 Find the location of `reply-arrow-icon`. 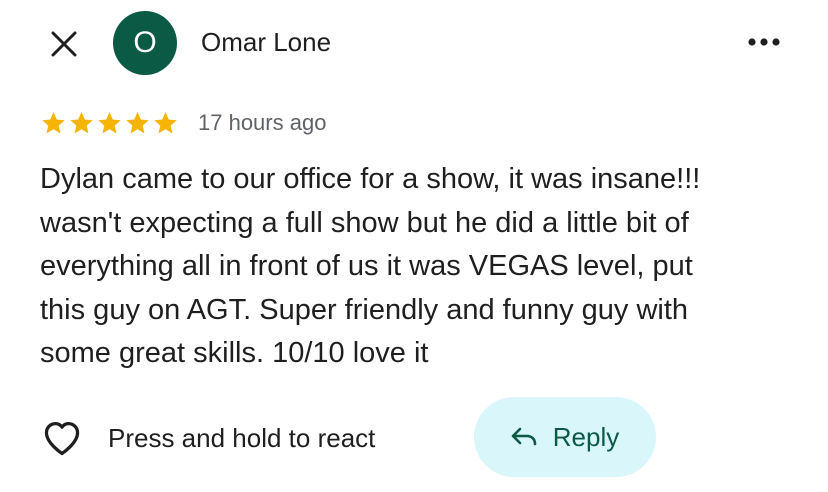

reply-arrow-icon is located at coordinates (524, 436).